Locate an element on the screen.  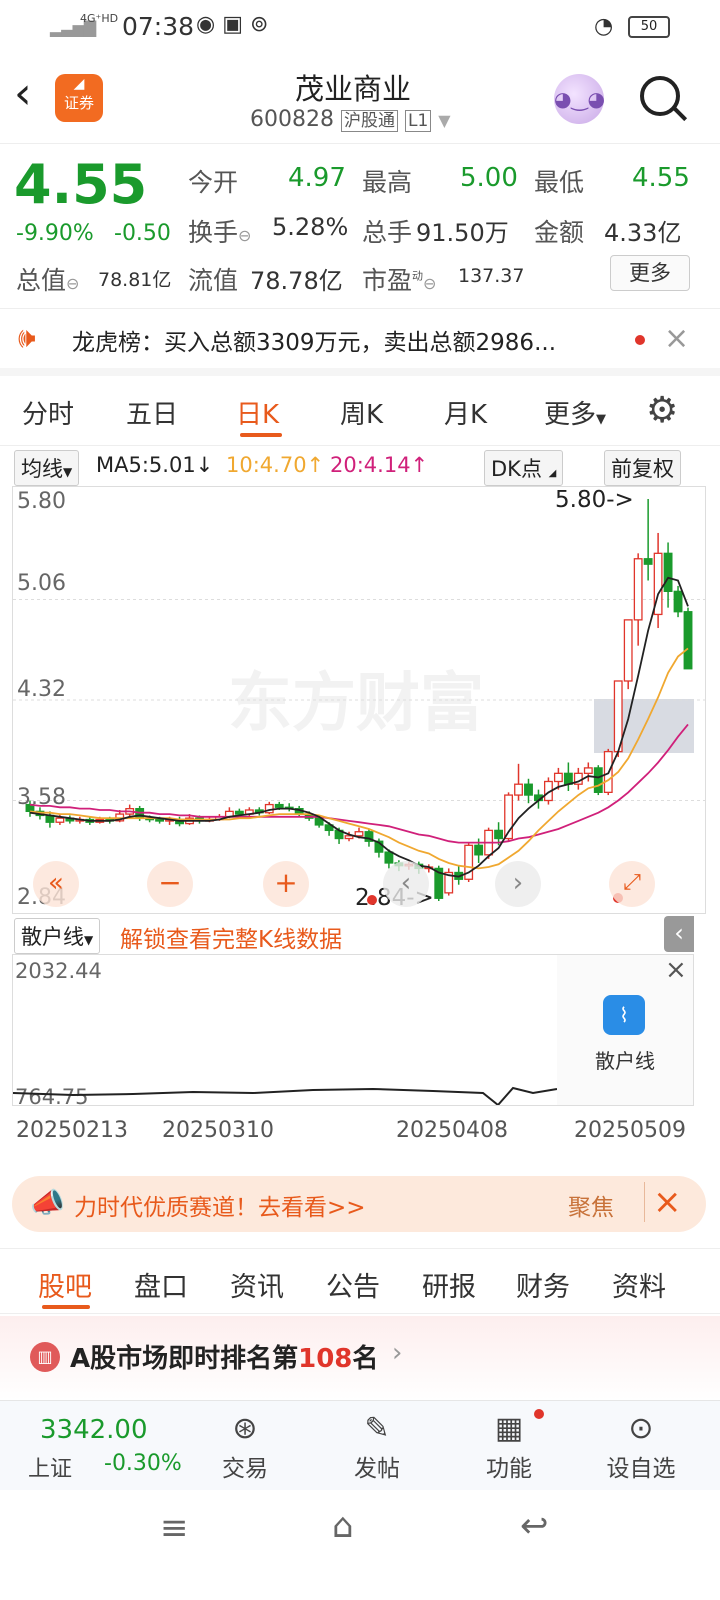
next-icon: › is located at coordinates (518, 884).